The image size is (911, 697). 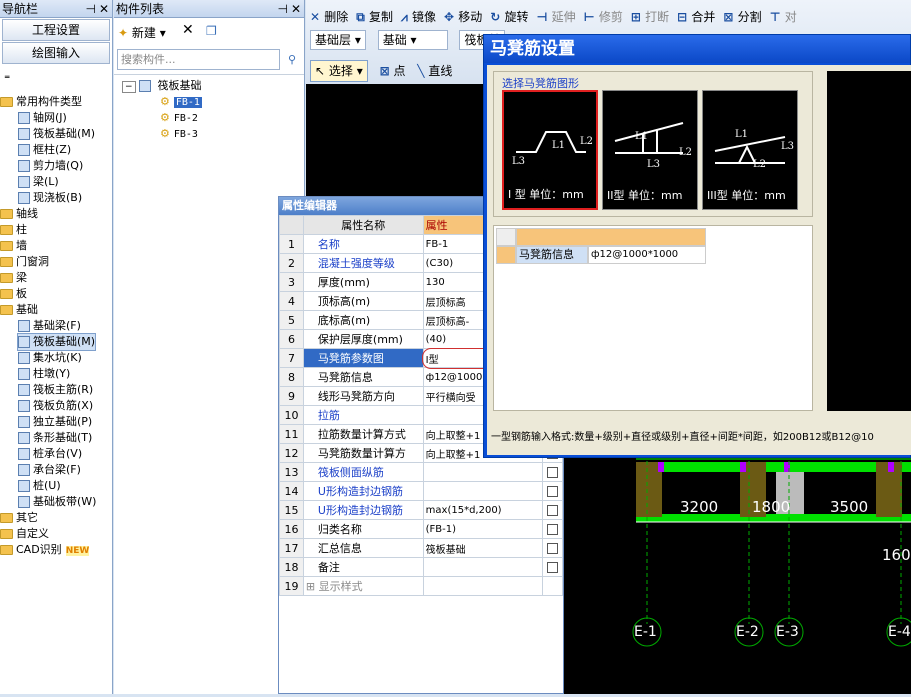 What do you see at coordinates (50, 198) in the screenshot?
I see `tree-item-common: 现浇板(B)` at bounding box center [50, 198].